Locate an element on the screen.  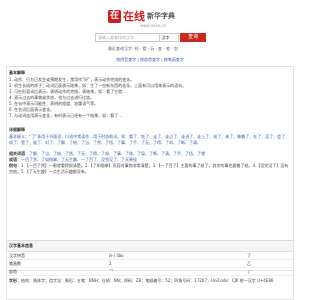
example-label: 例句 is located at coordinates (13, 165).